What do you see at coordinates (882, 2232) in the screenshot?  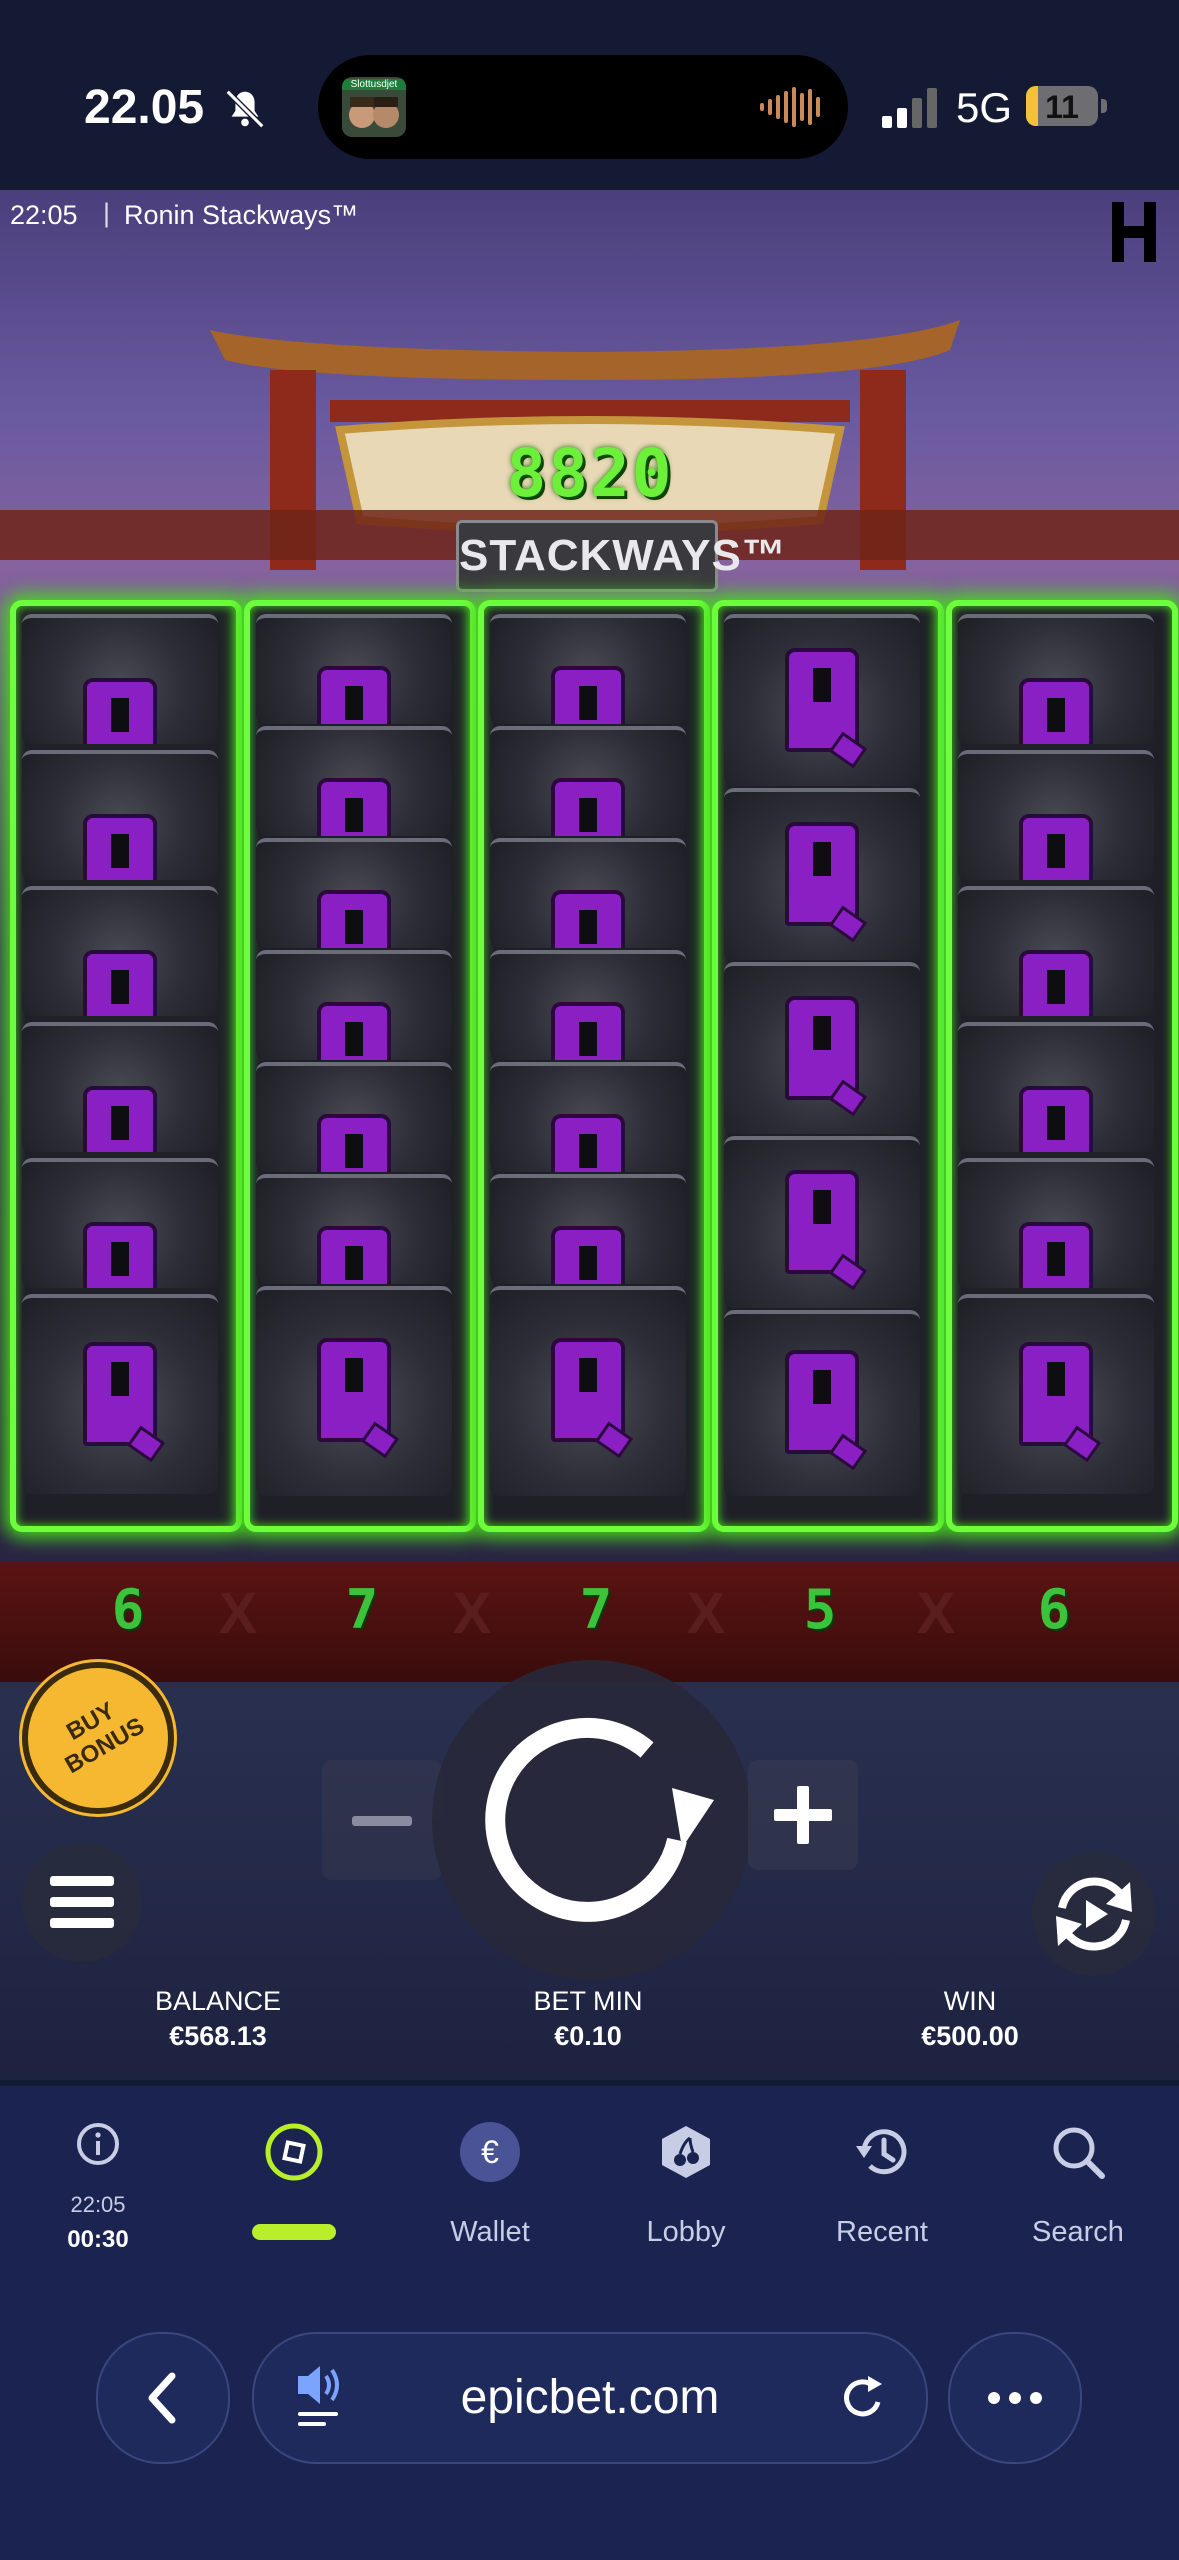 I see `nav-label-recent: Recent` at bounding box center [882, 2232].